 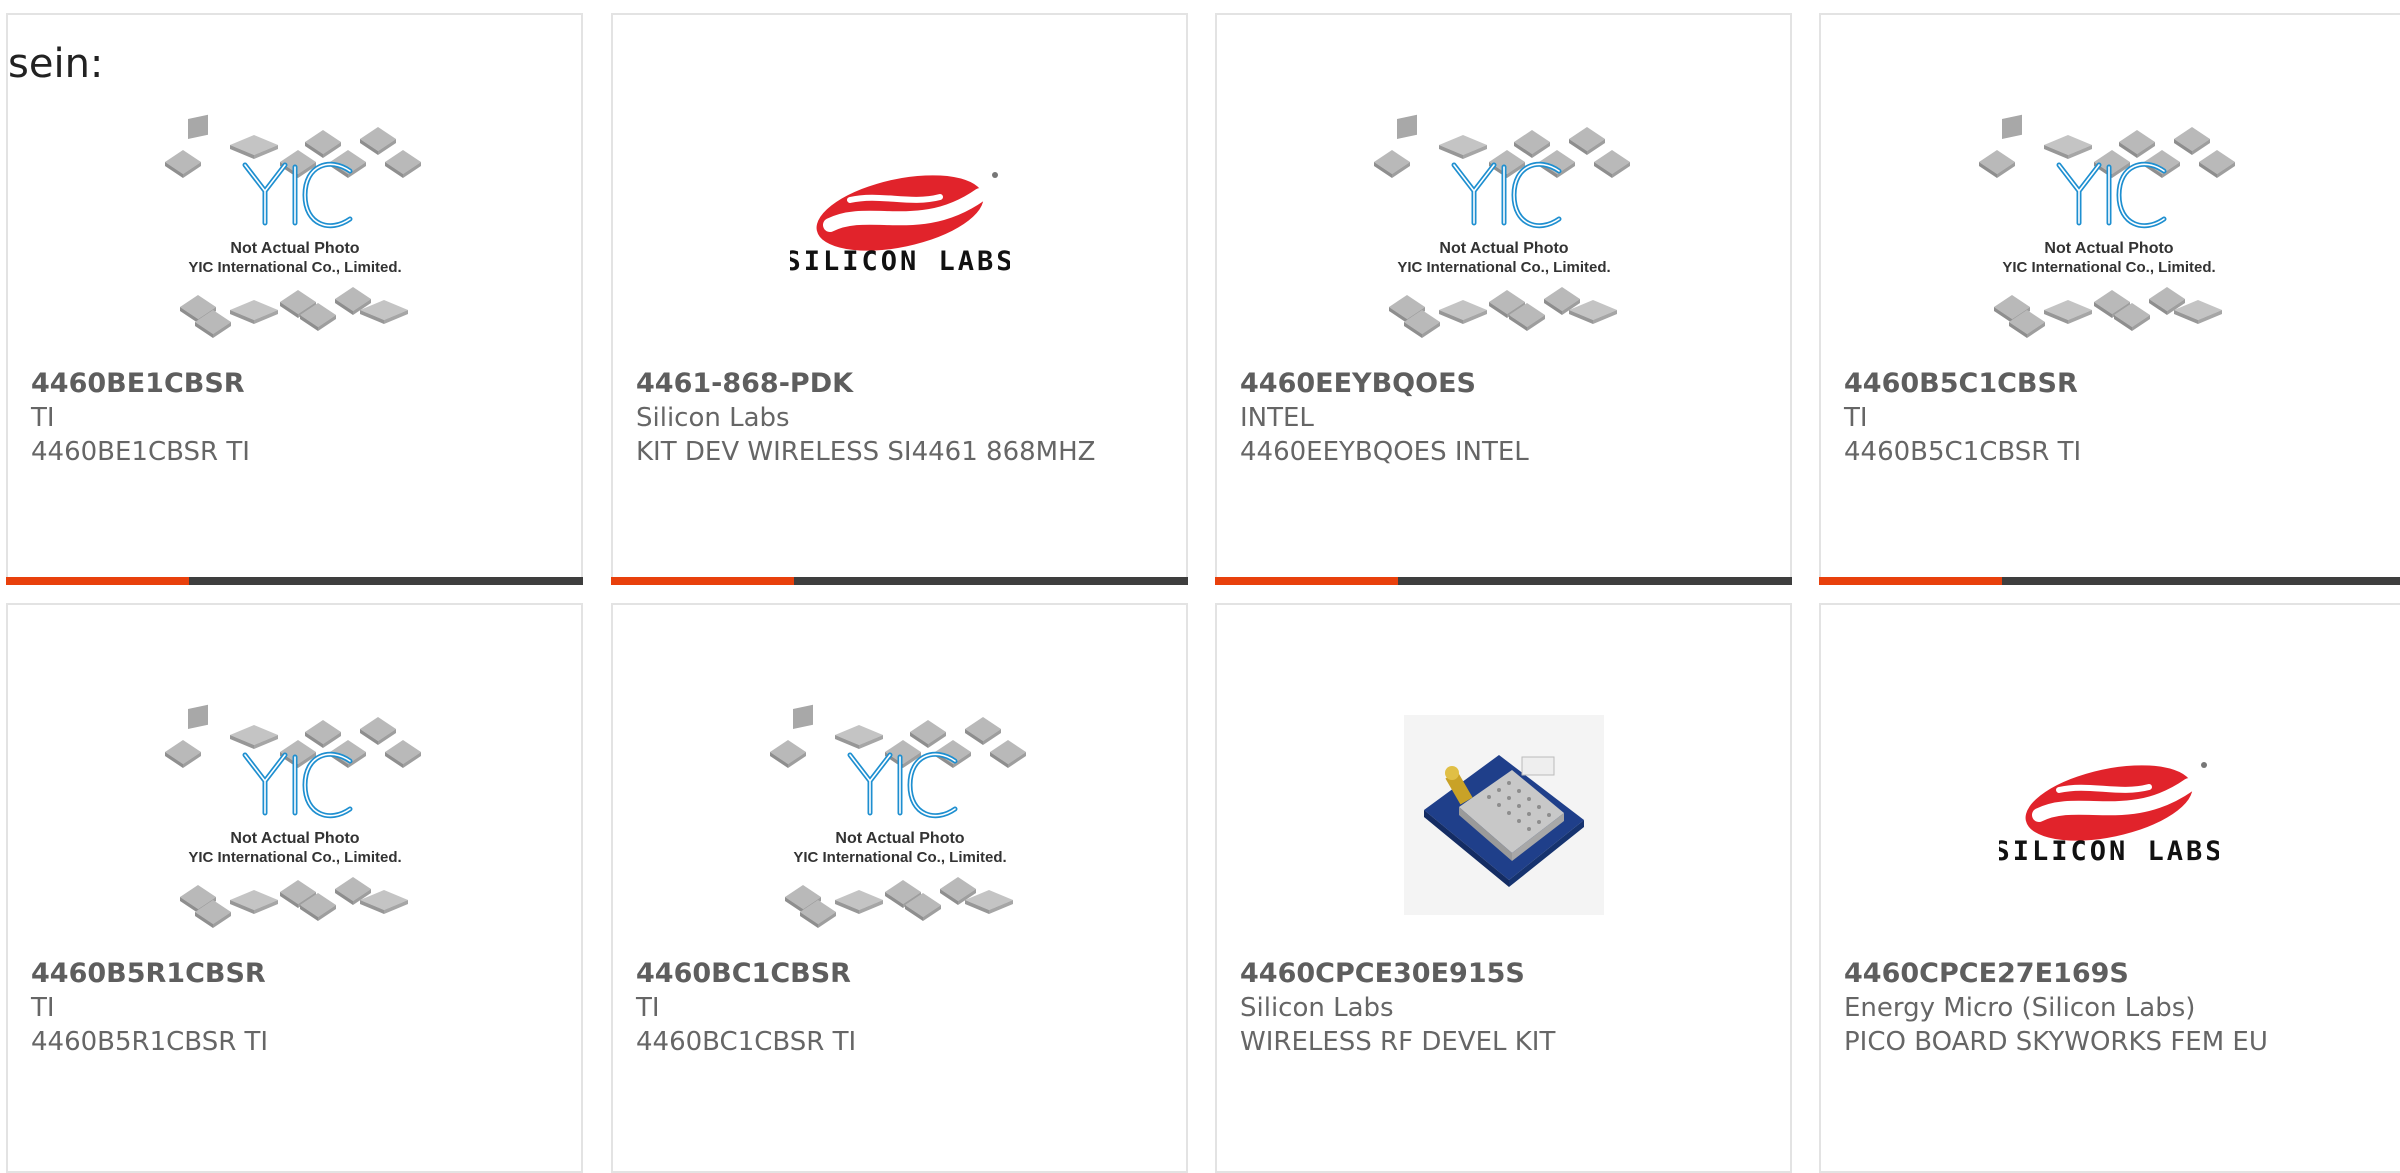 I want to click on rf-module-photo, so click(x=1503, y=815).